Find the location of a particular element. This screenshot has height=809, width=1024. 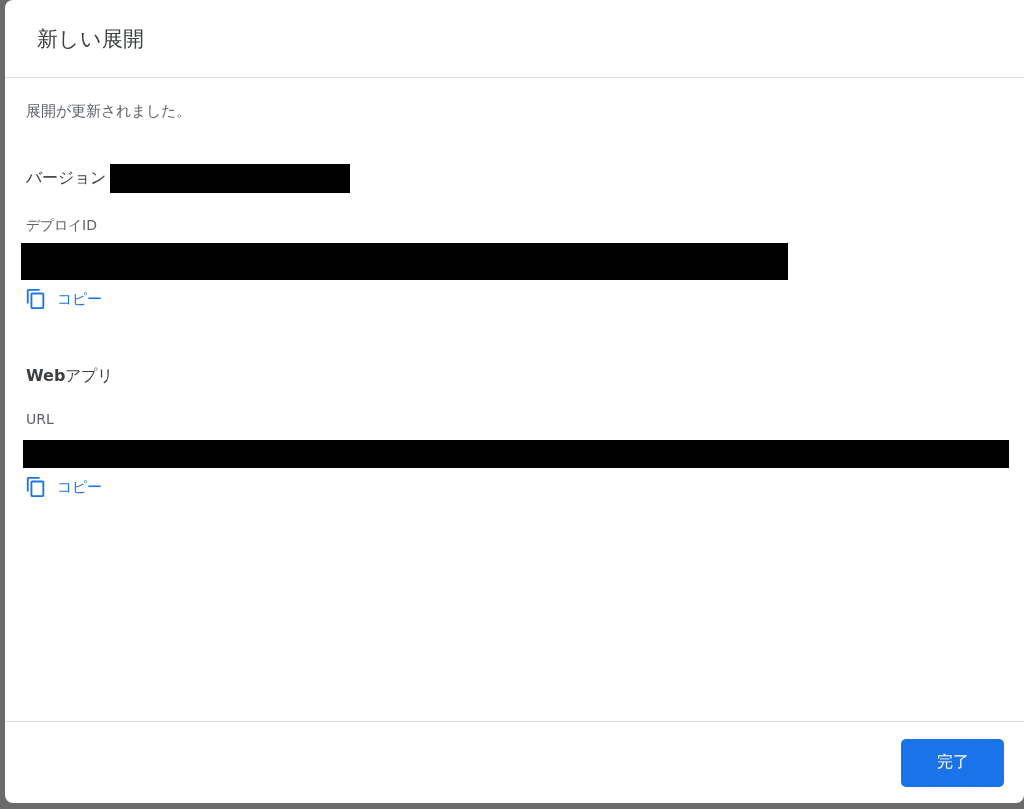

section-heading: Webアプリ is located at coordinates (70, 376).